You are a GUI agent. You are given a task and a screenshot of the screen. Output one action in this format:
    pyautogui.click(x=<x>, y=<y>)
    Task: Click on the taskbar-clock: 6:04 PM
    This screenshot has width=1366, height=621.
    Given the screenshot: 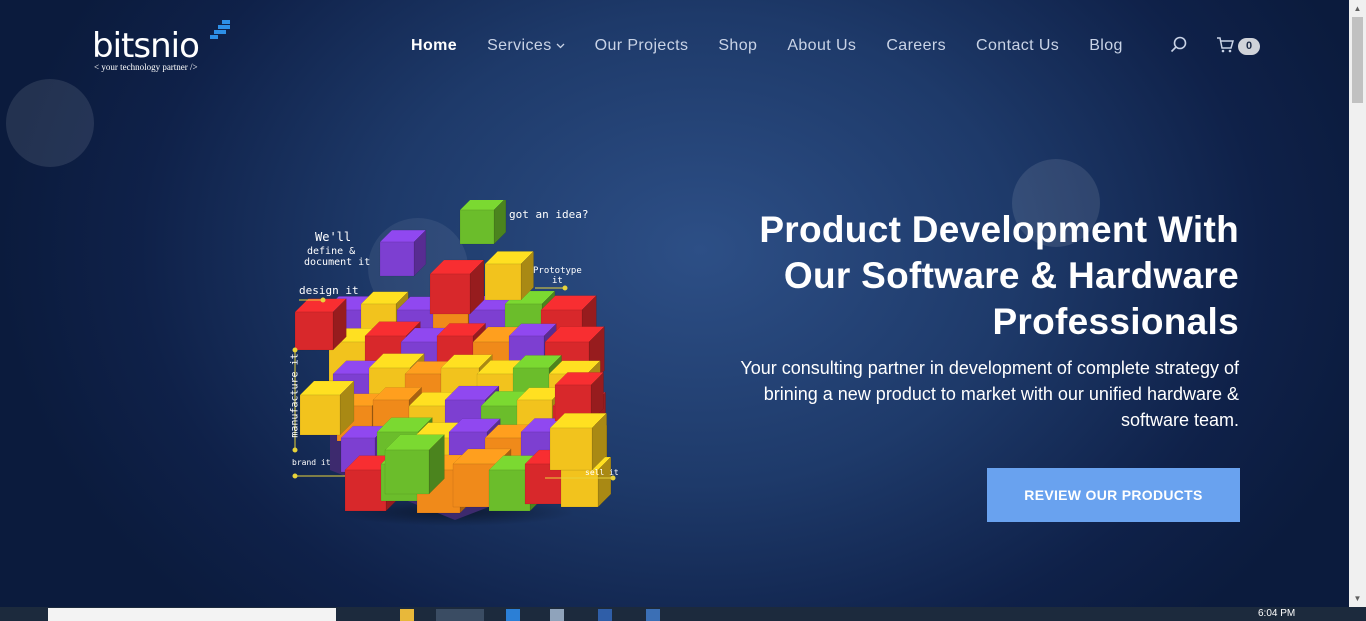 What is the action you would take?
    pyautogui.click(x=1276, y=613)
    